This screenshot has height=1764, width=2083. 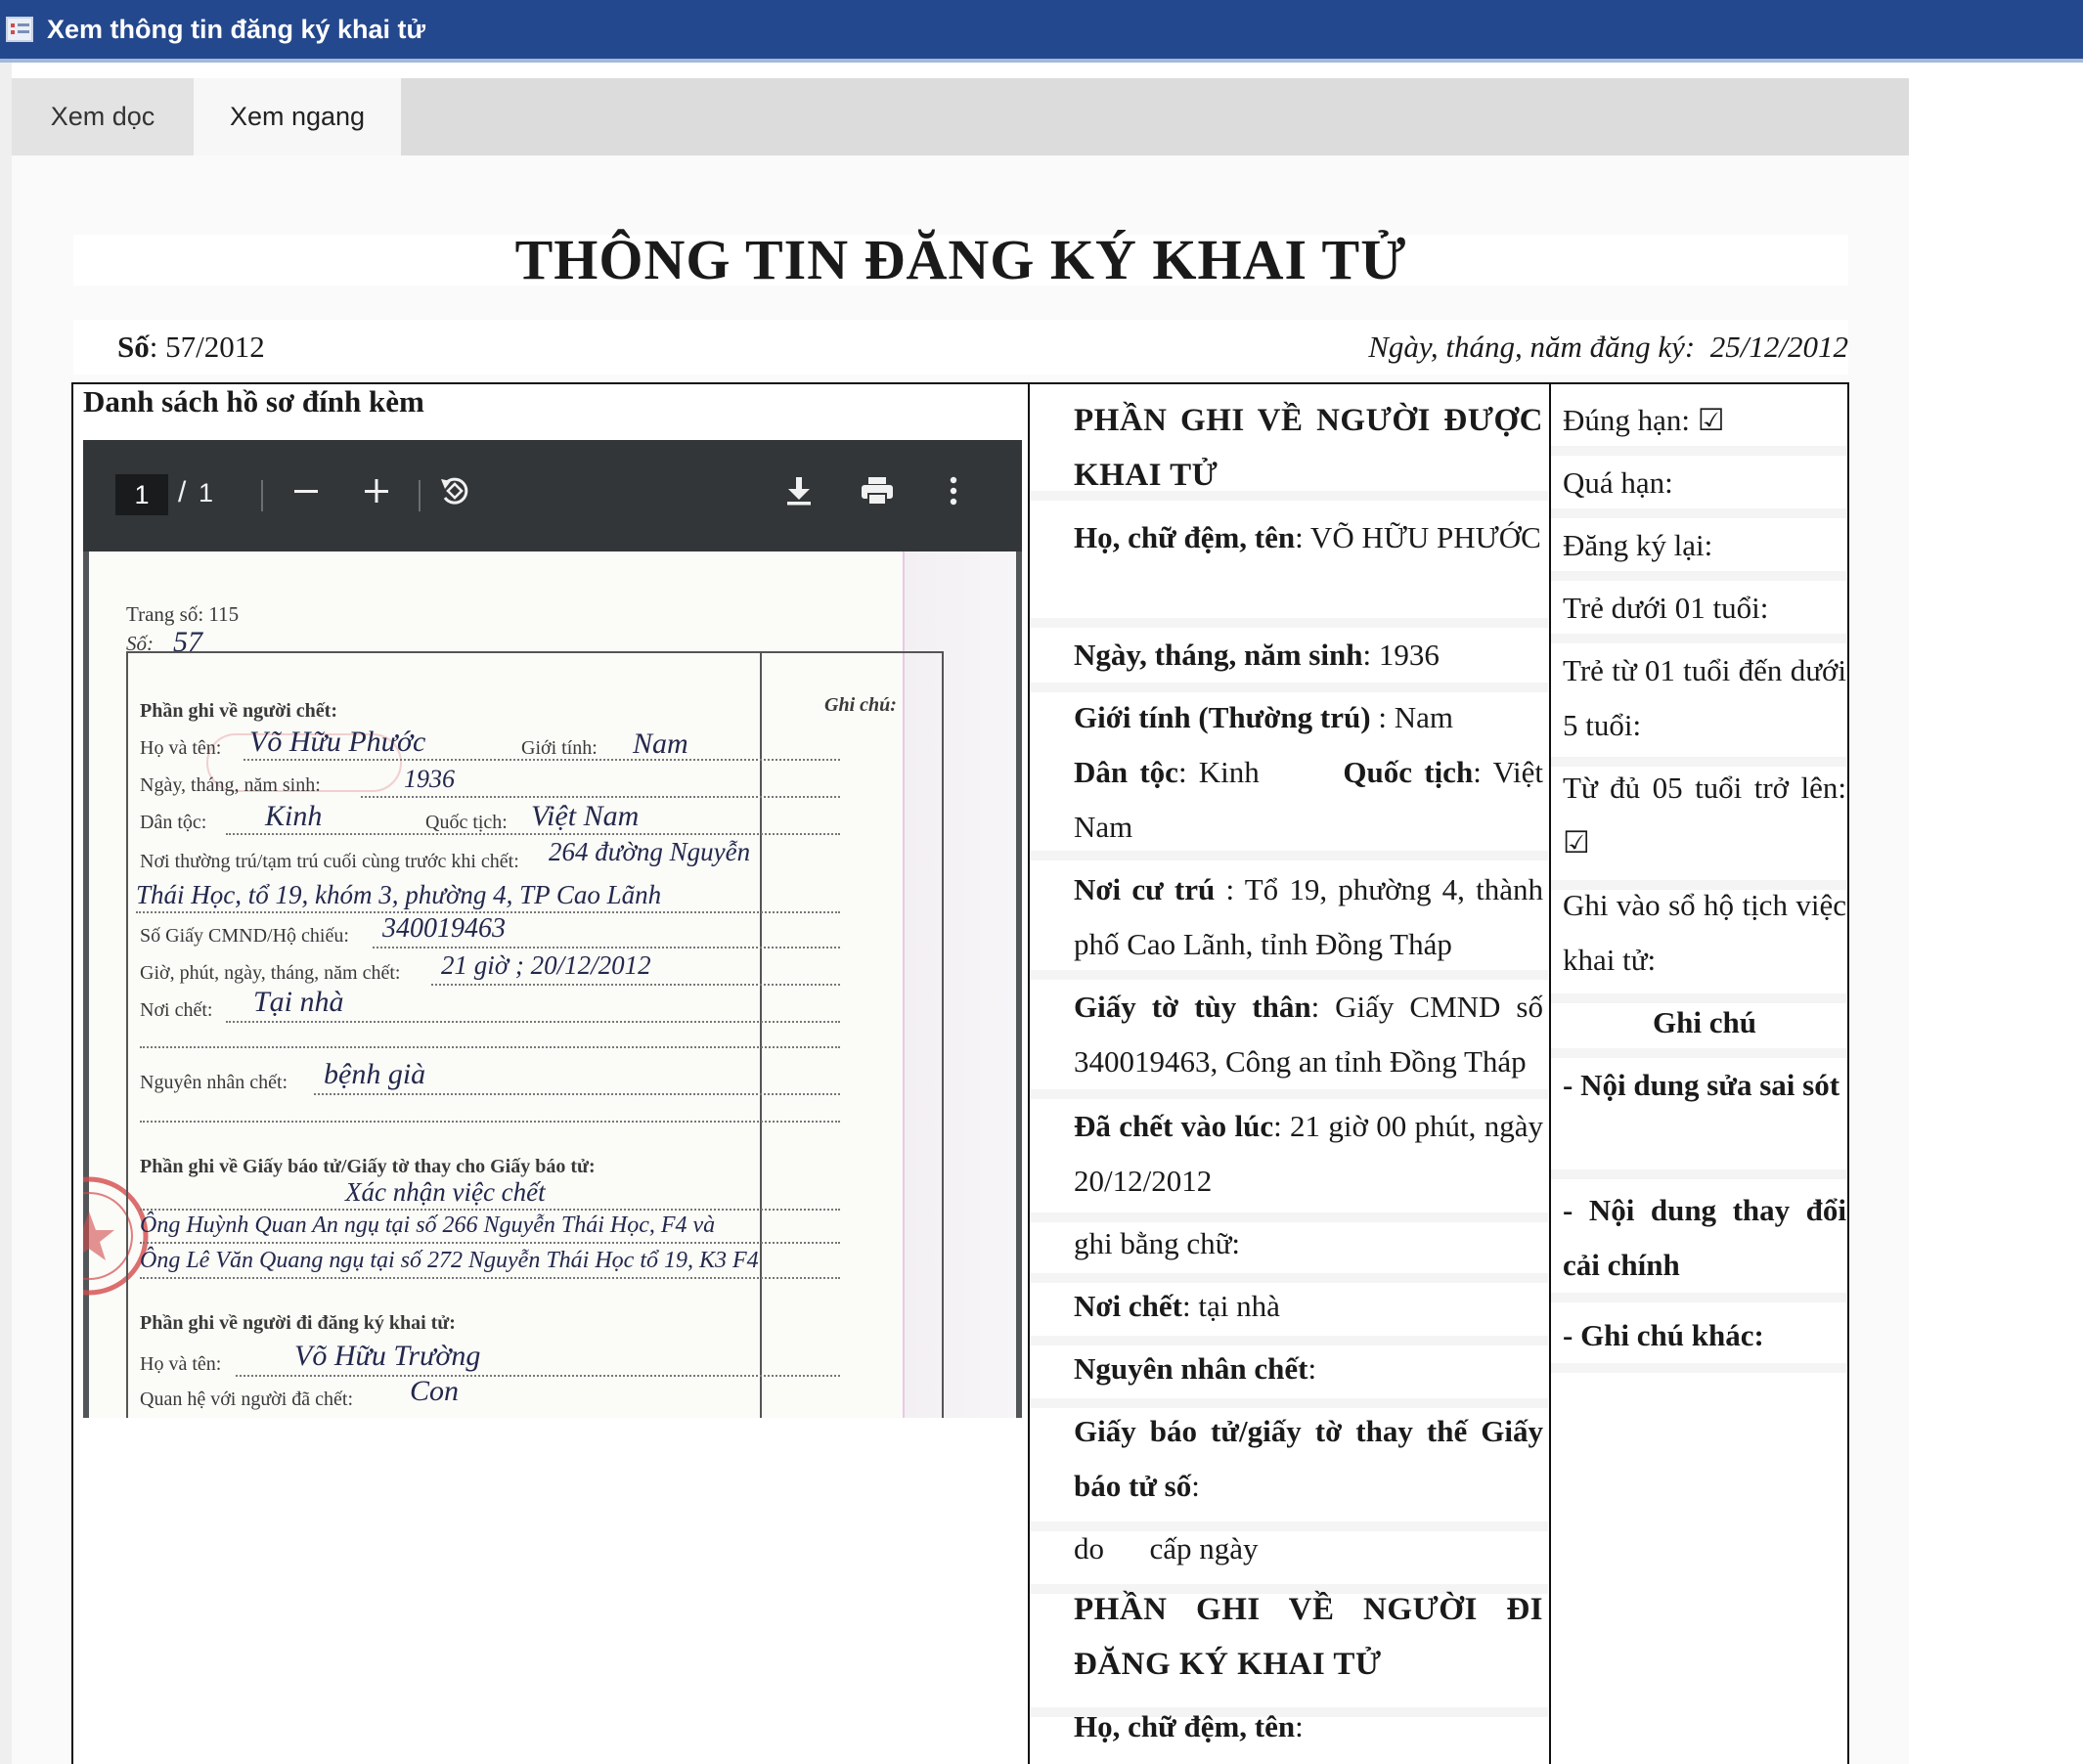 I want to click on deceased-dob-value: : 1936, so click(x=1401, y=655).